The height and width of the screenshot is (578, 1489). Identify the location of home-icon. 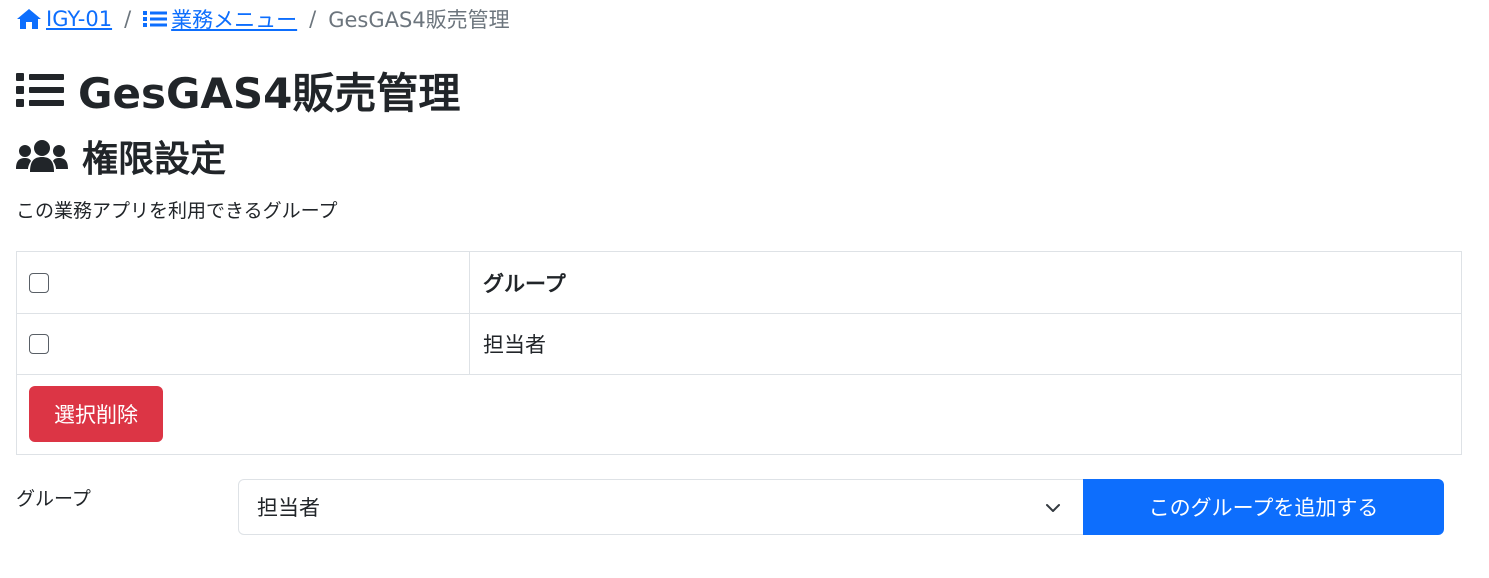
(29, 19).